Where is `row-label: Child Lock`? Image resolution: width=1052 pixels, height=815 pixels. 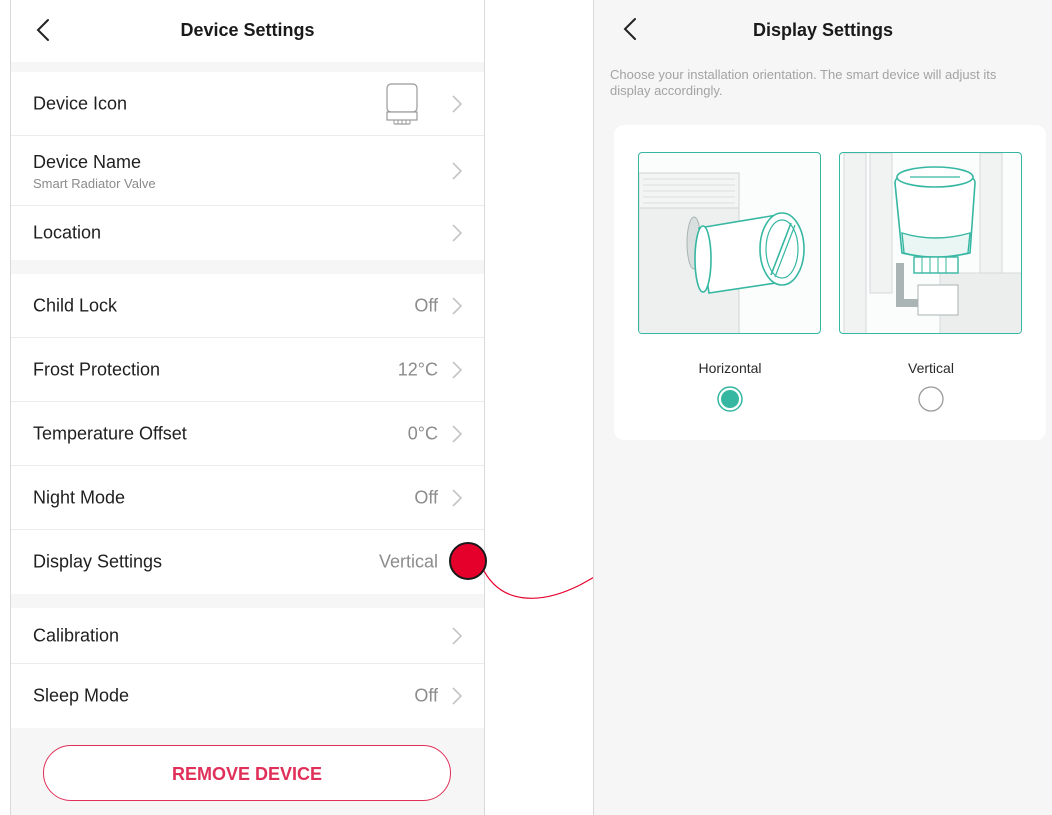
row-label: Child Lock is located at coordinates (75, 305).